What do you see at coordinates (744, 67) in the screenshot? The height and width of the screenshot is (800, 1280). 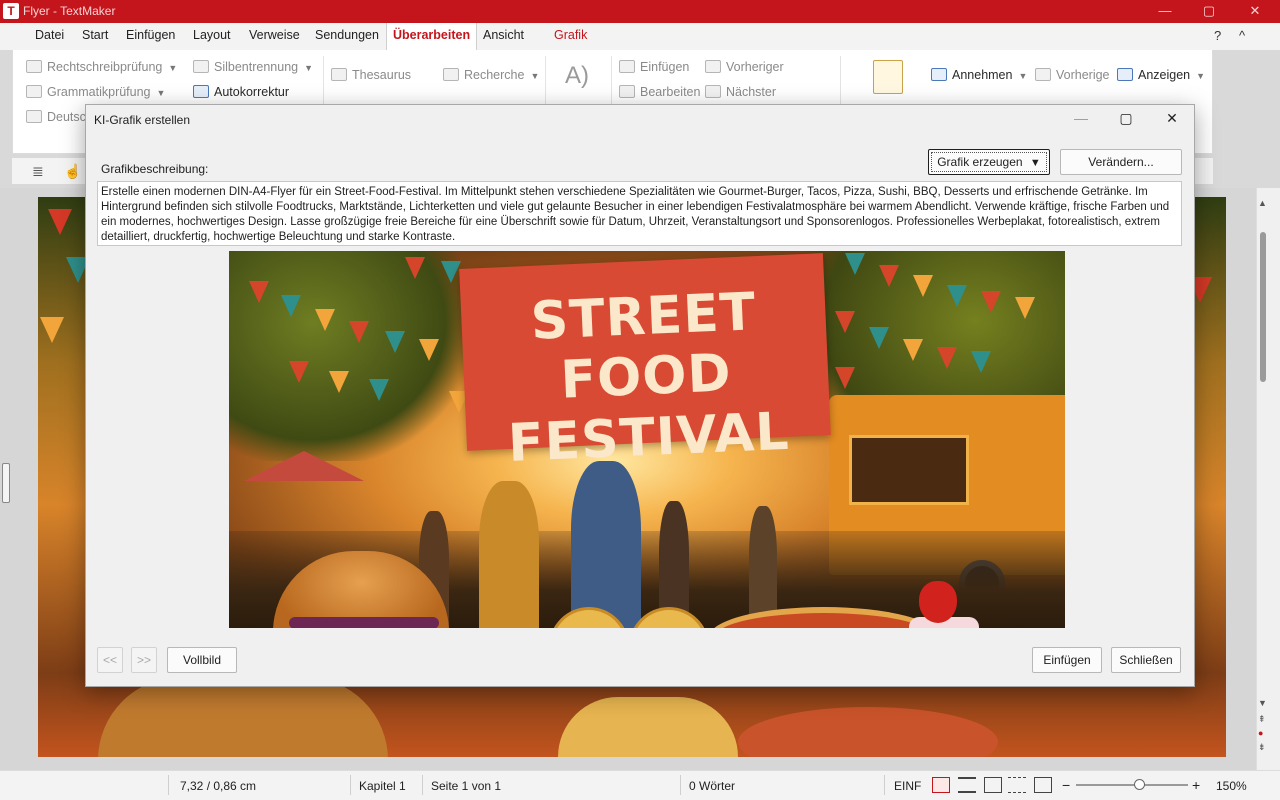 I see `comment-prev-button: Vorheriger` at bounding box center [744, 67].